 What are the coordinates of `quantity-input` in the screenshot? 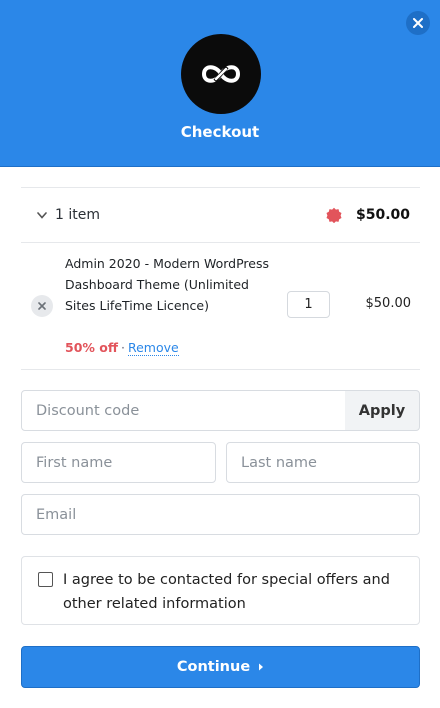 It's located at (308, 304).